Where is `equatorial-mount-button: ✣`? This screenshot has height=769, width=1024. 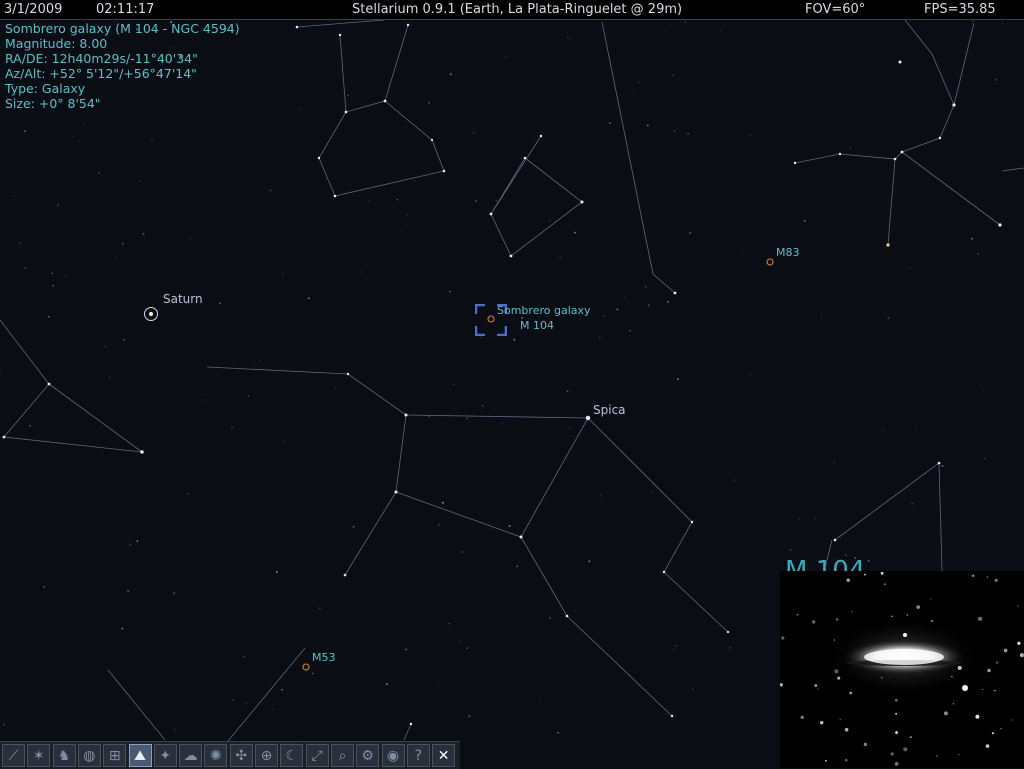
equatorial-mount-button: ✣ is located at coordinates (241, 755).